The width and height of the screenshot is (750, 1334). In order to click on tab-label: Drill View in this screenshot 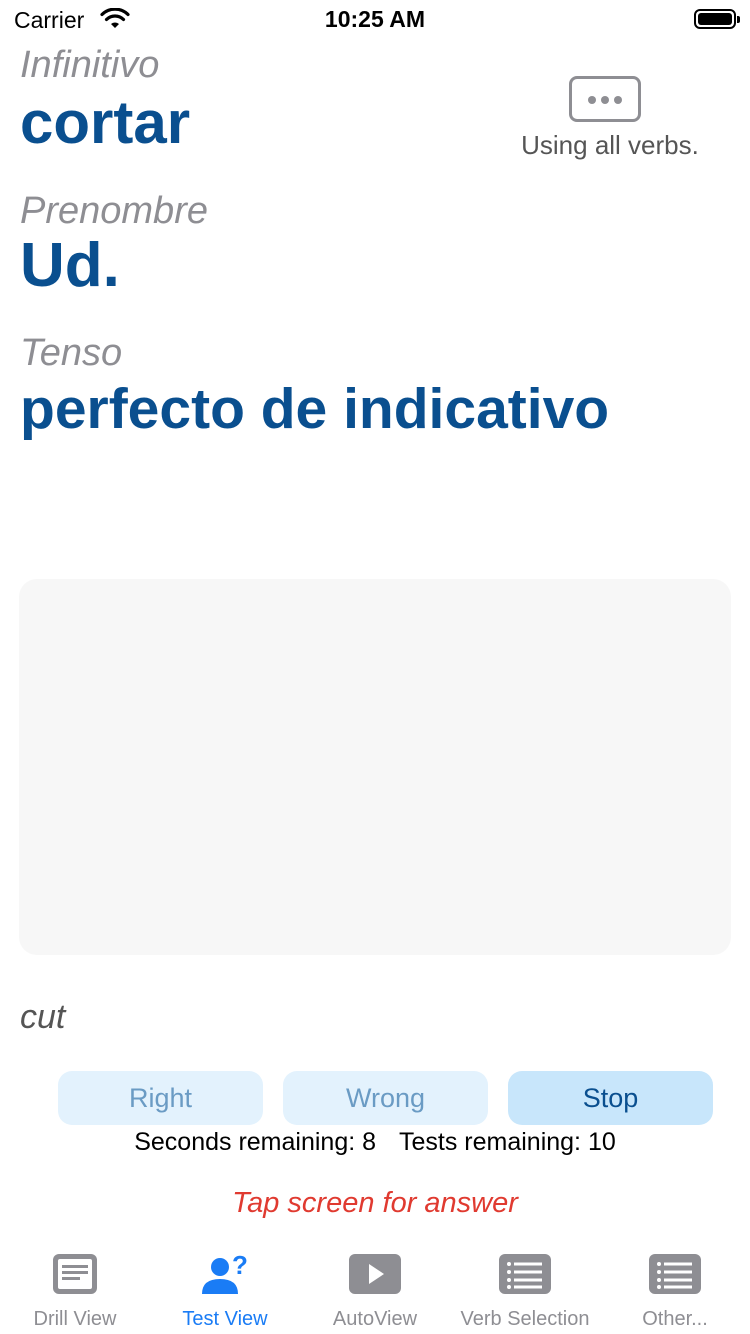, I will do `click(75, 1319)`.